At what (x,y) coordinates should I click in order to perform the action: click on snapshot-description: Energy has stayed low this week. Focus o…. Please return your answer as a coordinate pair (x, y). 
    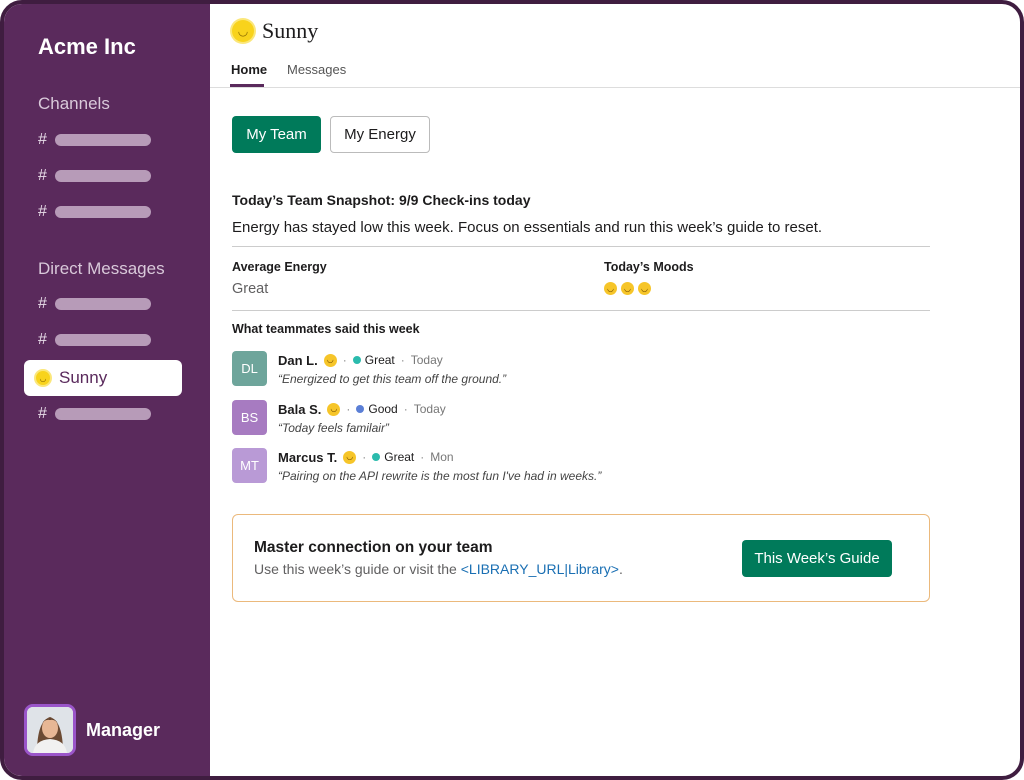
    Looking at the image, I should click on (527, 227).